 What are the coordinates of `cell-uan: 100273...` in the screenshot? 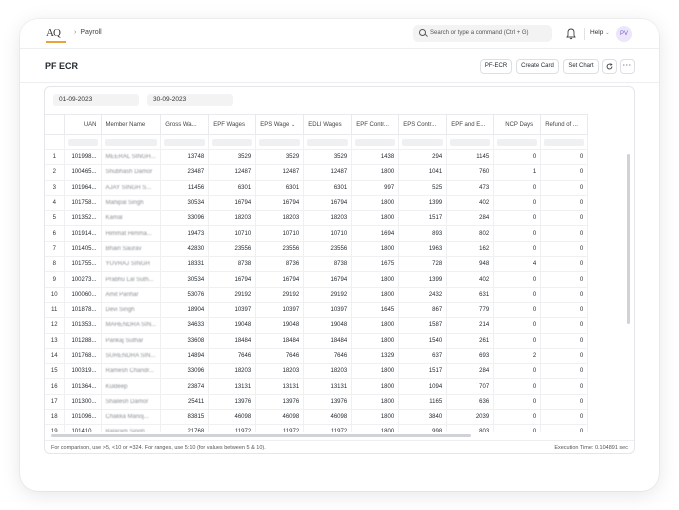 It's located at (83, 279).